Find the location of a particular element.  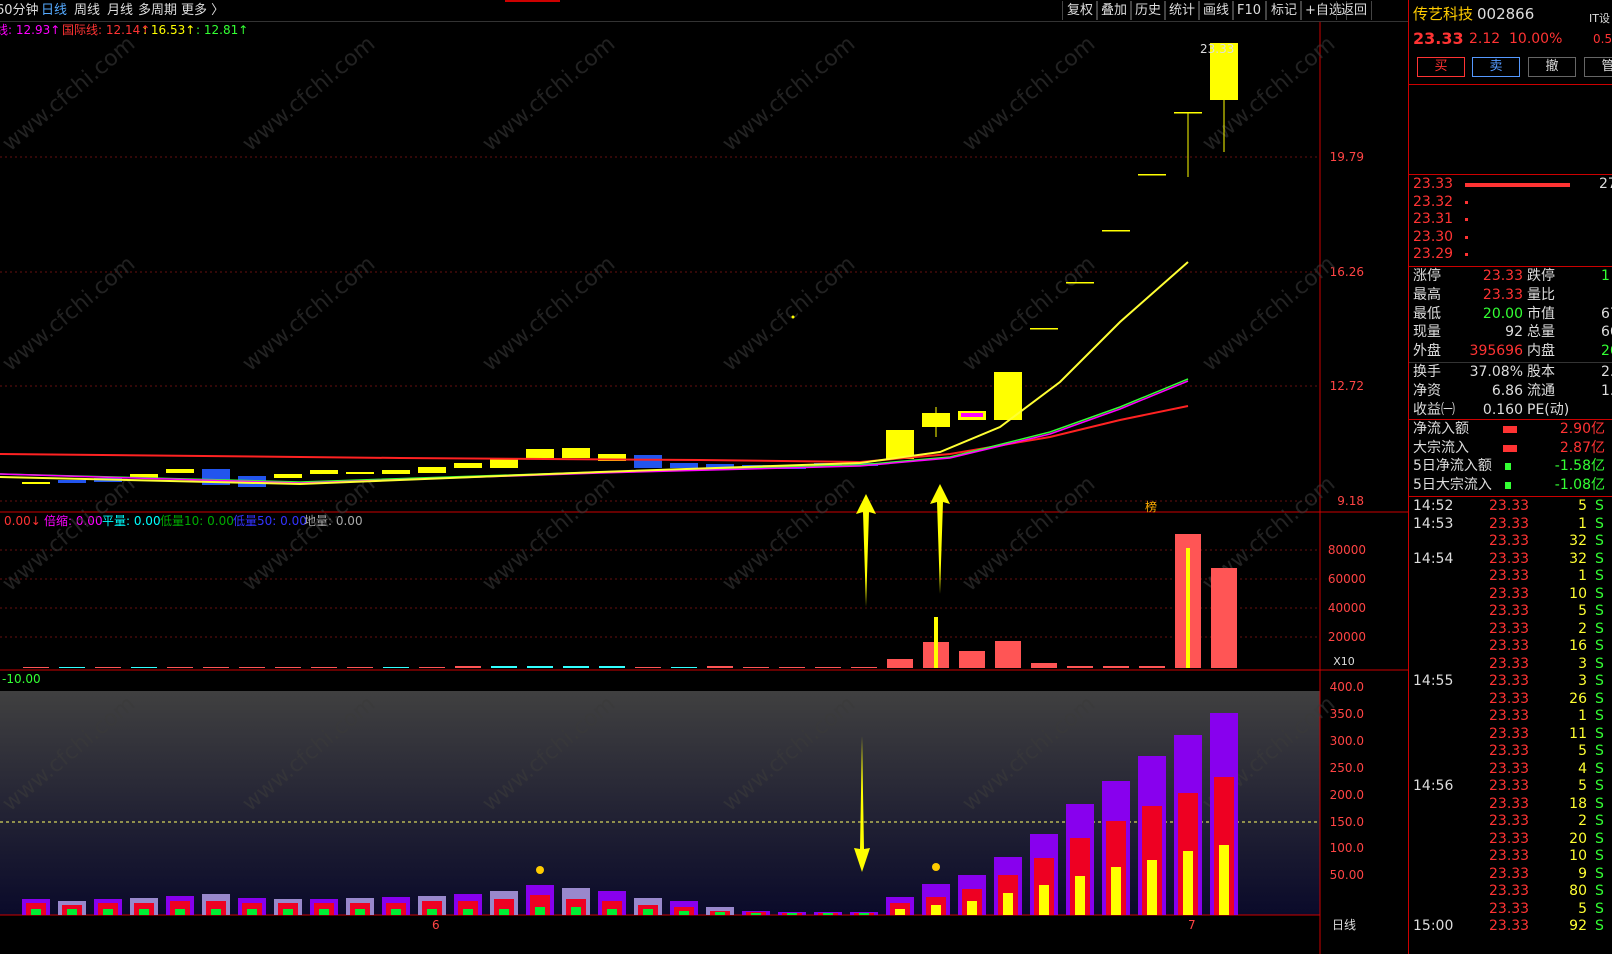

last-price: 23.33 is located at coordinates (1438, 38).